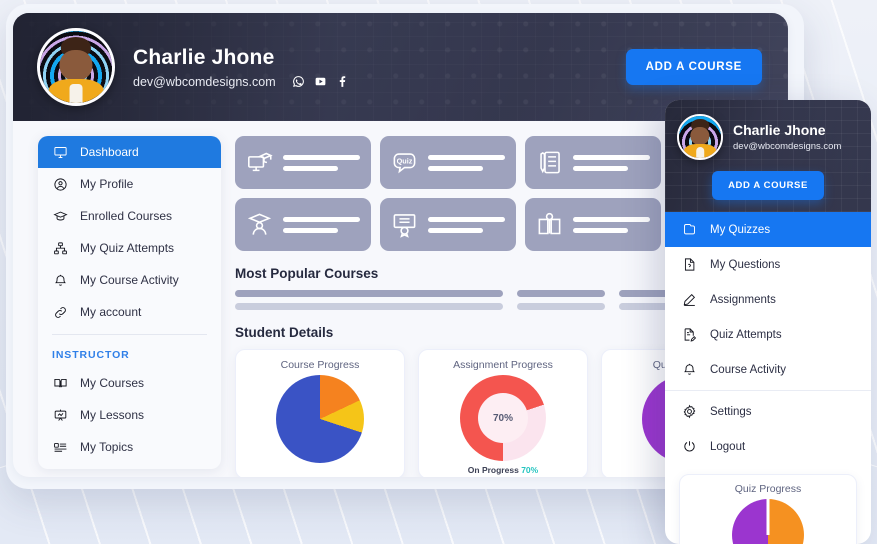 The height and width of the screenshot is (544, 877). What do you see at coordinates (91, 355) in the screenshot?
I see `sidebar-section-title-instructor: INSTRUCTOR` at bounding box center [91, 355].